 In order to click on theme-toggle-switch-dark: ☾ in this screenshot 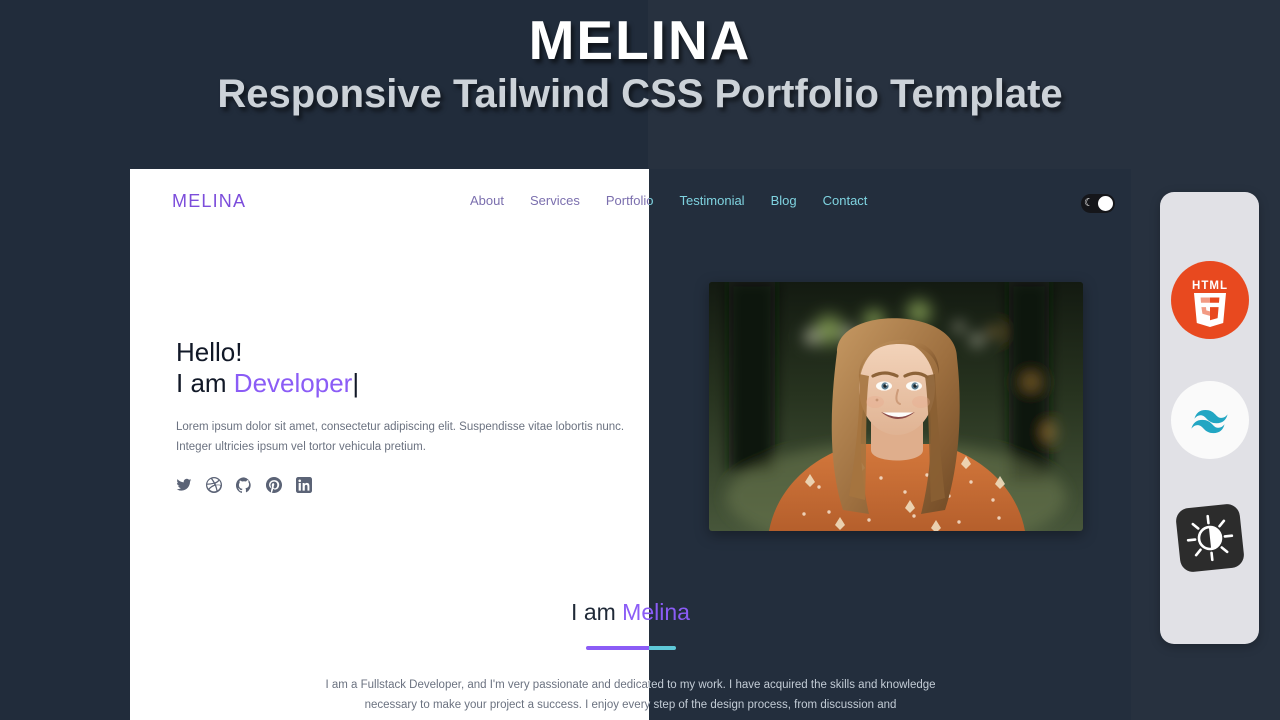, I will do `click(1098, 203)`.